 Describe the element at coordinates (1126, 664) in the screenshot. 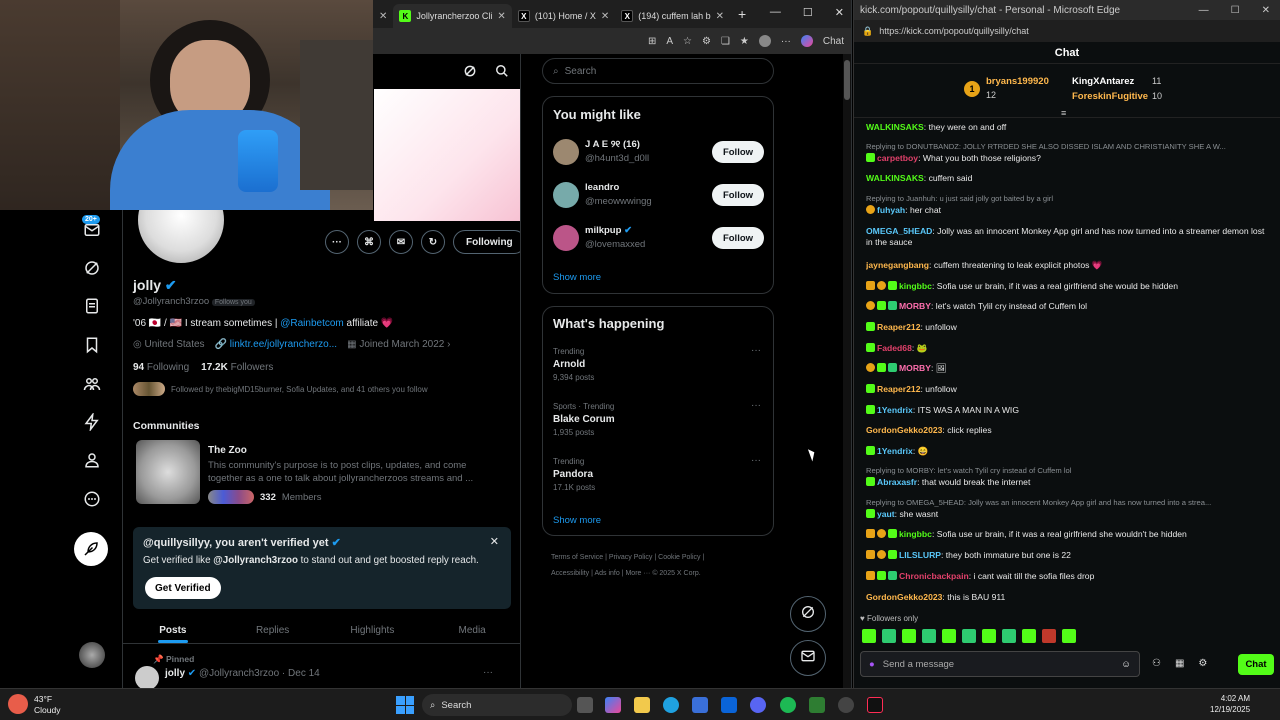

I see `emoji-icon: ☺` at that location.